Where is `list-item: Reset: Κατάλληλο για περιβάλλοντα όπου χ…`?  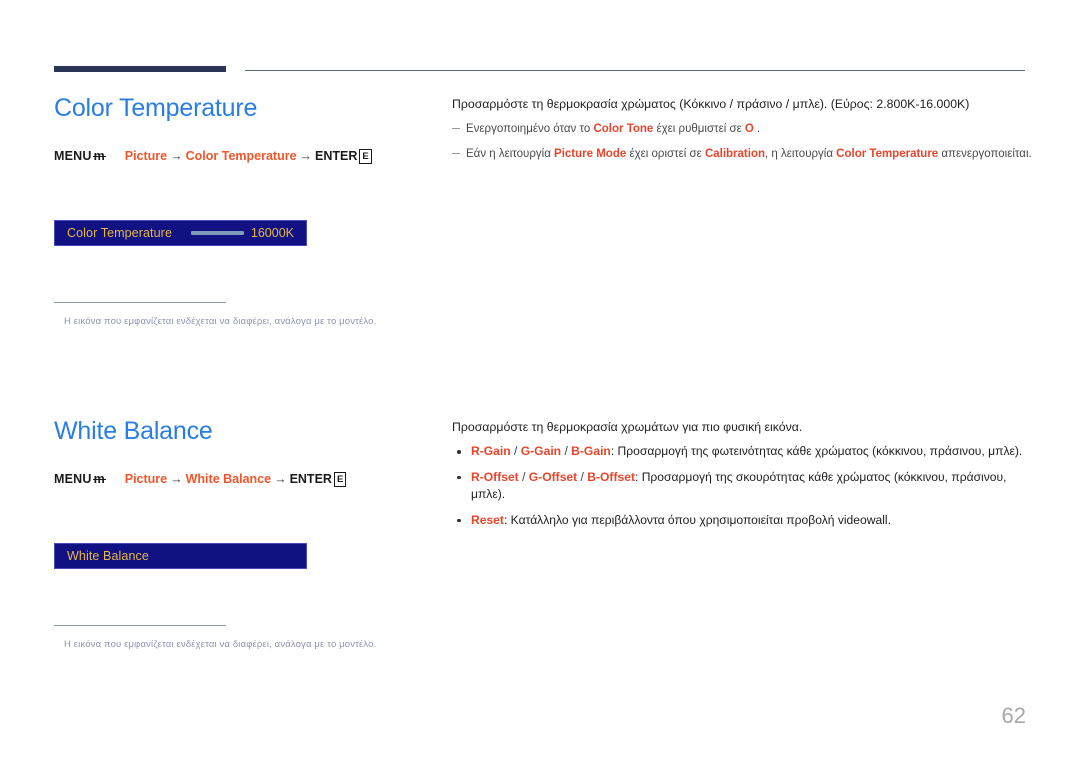
list-item: Reset: Κατάλληλο για περιβάλλοντα όπου χ… is located at coordinates (742, 521).